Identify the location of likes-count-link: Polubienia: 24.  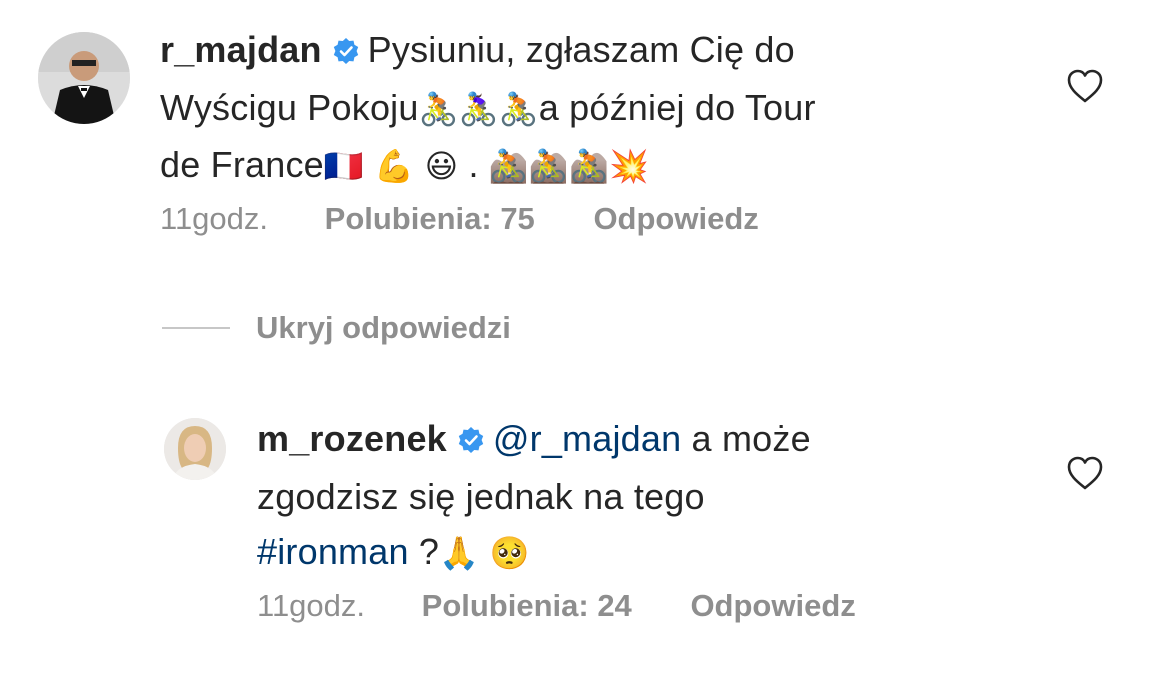
(527, 606).